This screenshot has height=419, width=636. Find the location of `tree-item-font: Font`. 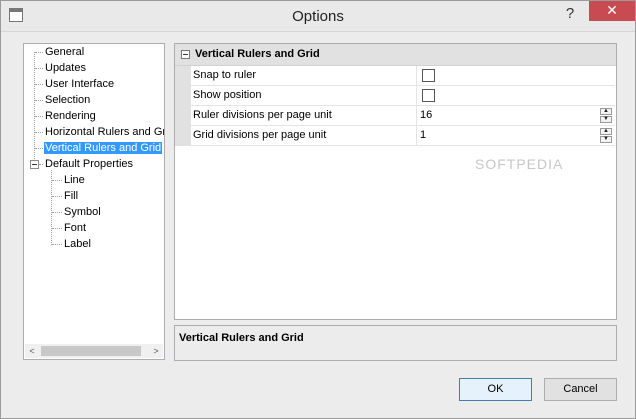

tree-item-font: Font is located at coordinates (75, 228).